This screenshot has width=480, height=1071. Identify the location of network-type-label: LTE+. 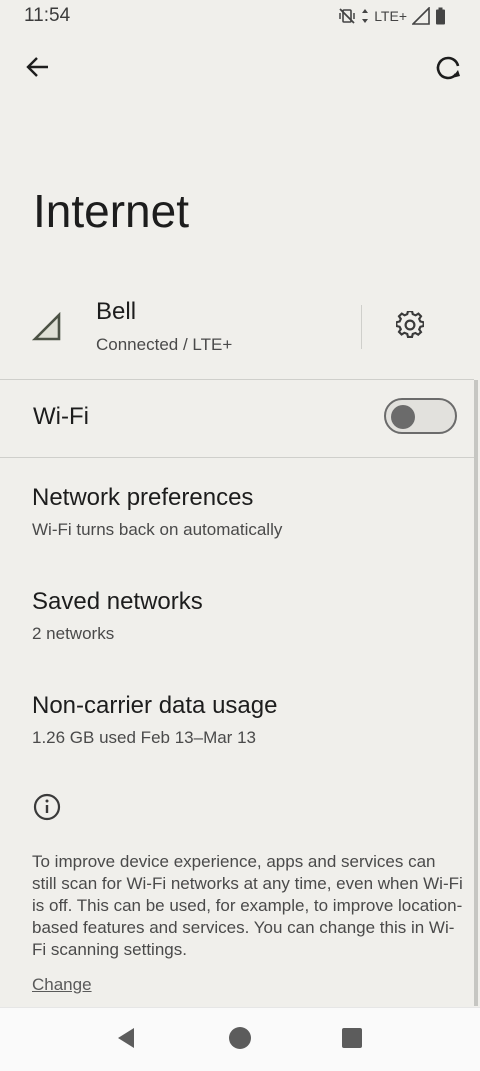
(390, 16).